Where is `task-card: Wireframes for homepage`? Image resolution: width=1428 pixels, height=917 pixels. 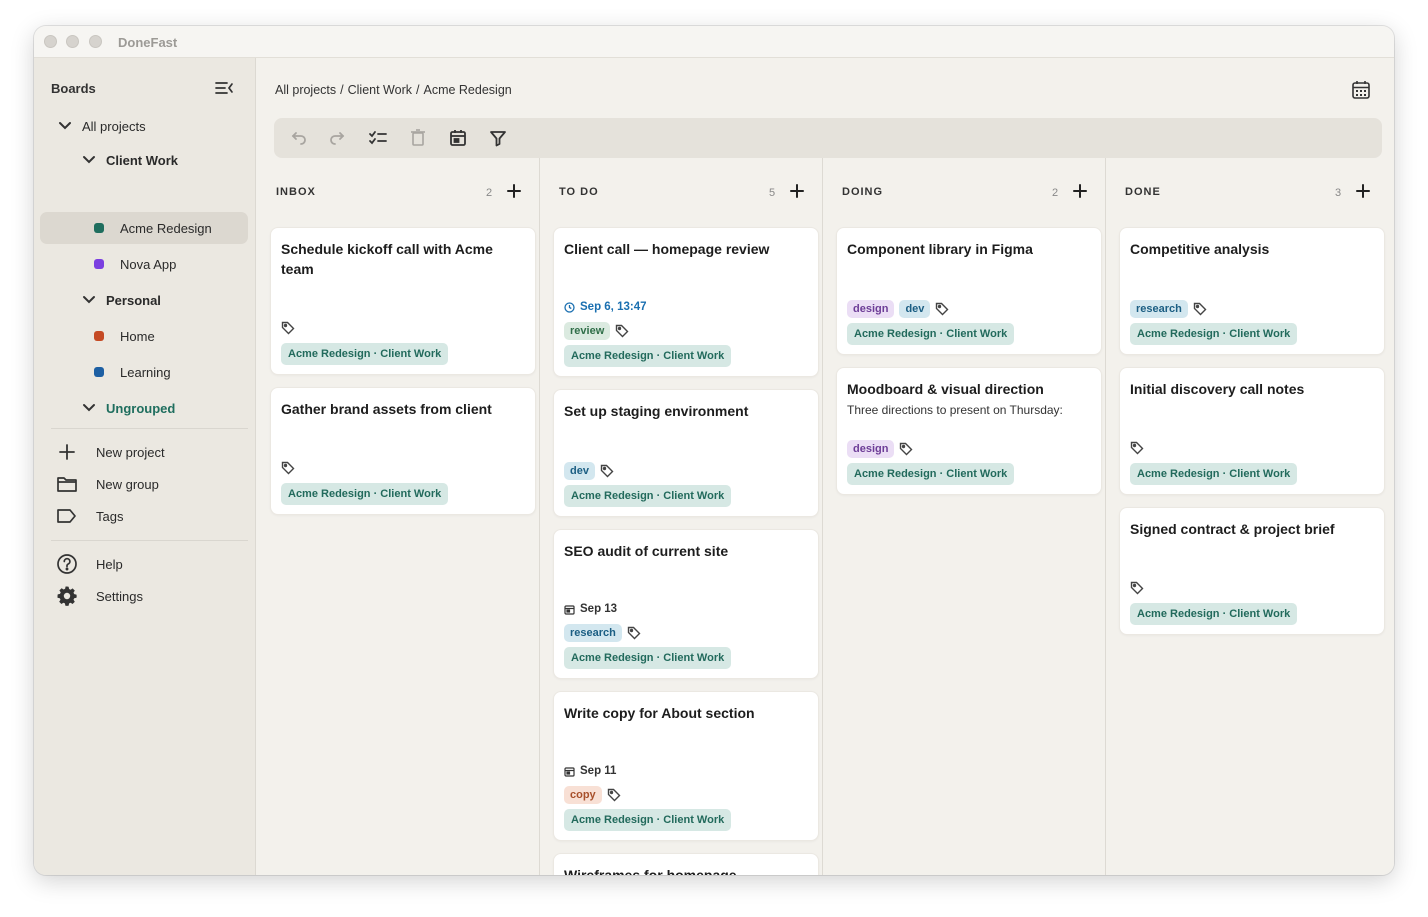
task-card: Wireframes for homepage is located at coordinates (686, 864).